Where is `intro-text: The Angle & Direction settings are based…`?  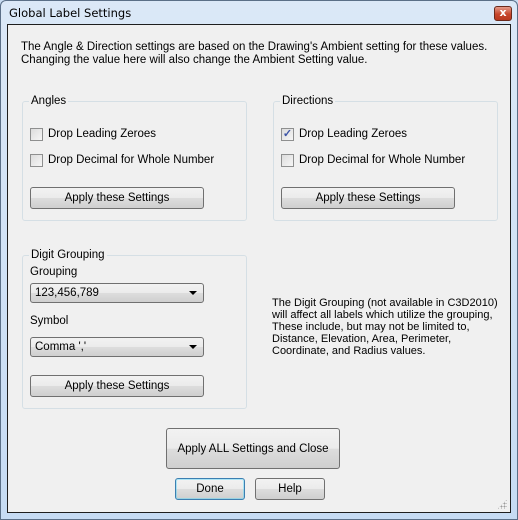 intro-text: The Angle & Direction settings are based… is located at coordinates (261, 54).